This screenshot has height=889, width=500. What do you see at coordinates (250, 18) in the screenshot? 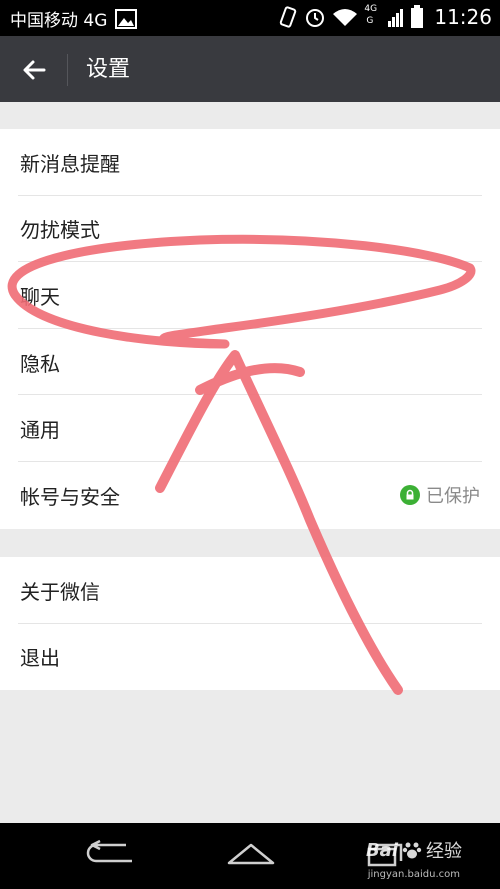
I see `status-bar: 中国移动 4G 4G G 11:26` at bounding box center [250, 18].